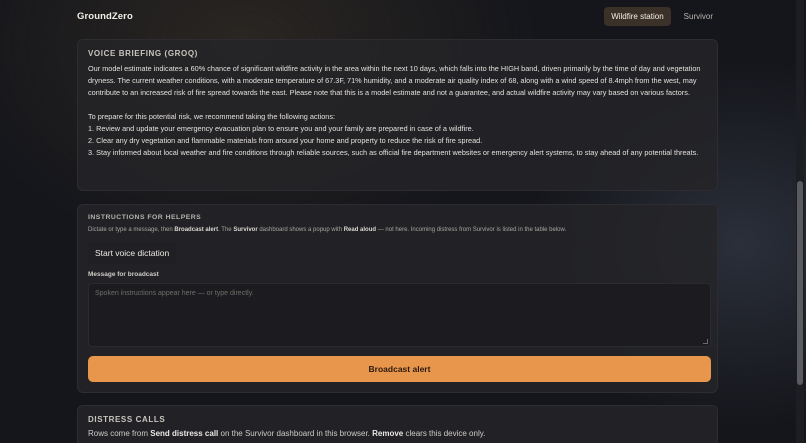 This screenshot has width=806, height=443. Describe the element at coordinates (123, 274) in the screenshot. I see `message-label: Message for broadcast` at that location.